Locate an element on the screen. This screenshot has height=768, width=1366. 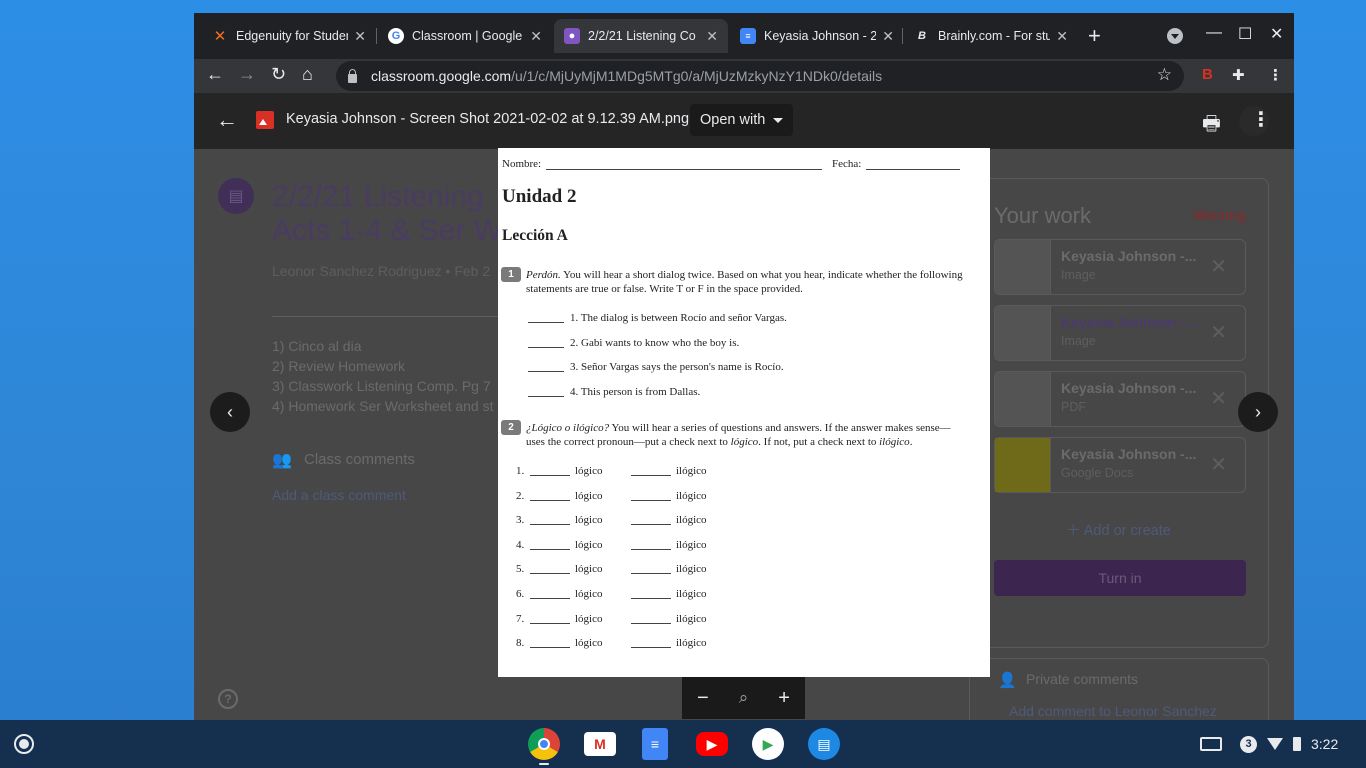
google-icon: G is located at coordinates (396, 36).